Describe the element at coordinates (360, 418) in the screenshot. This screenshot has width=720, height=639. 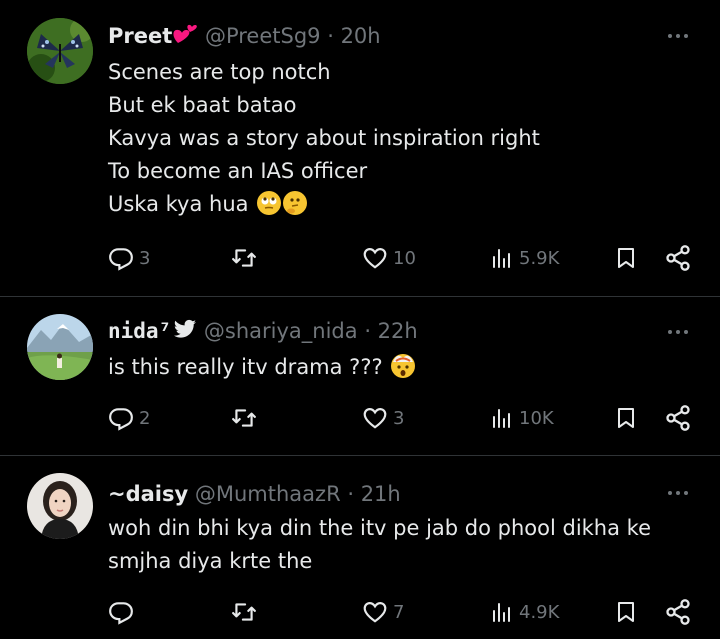
I see `action-bar: 2 3 10K` at that location.